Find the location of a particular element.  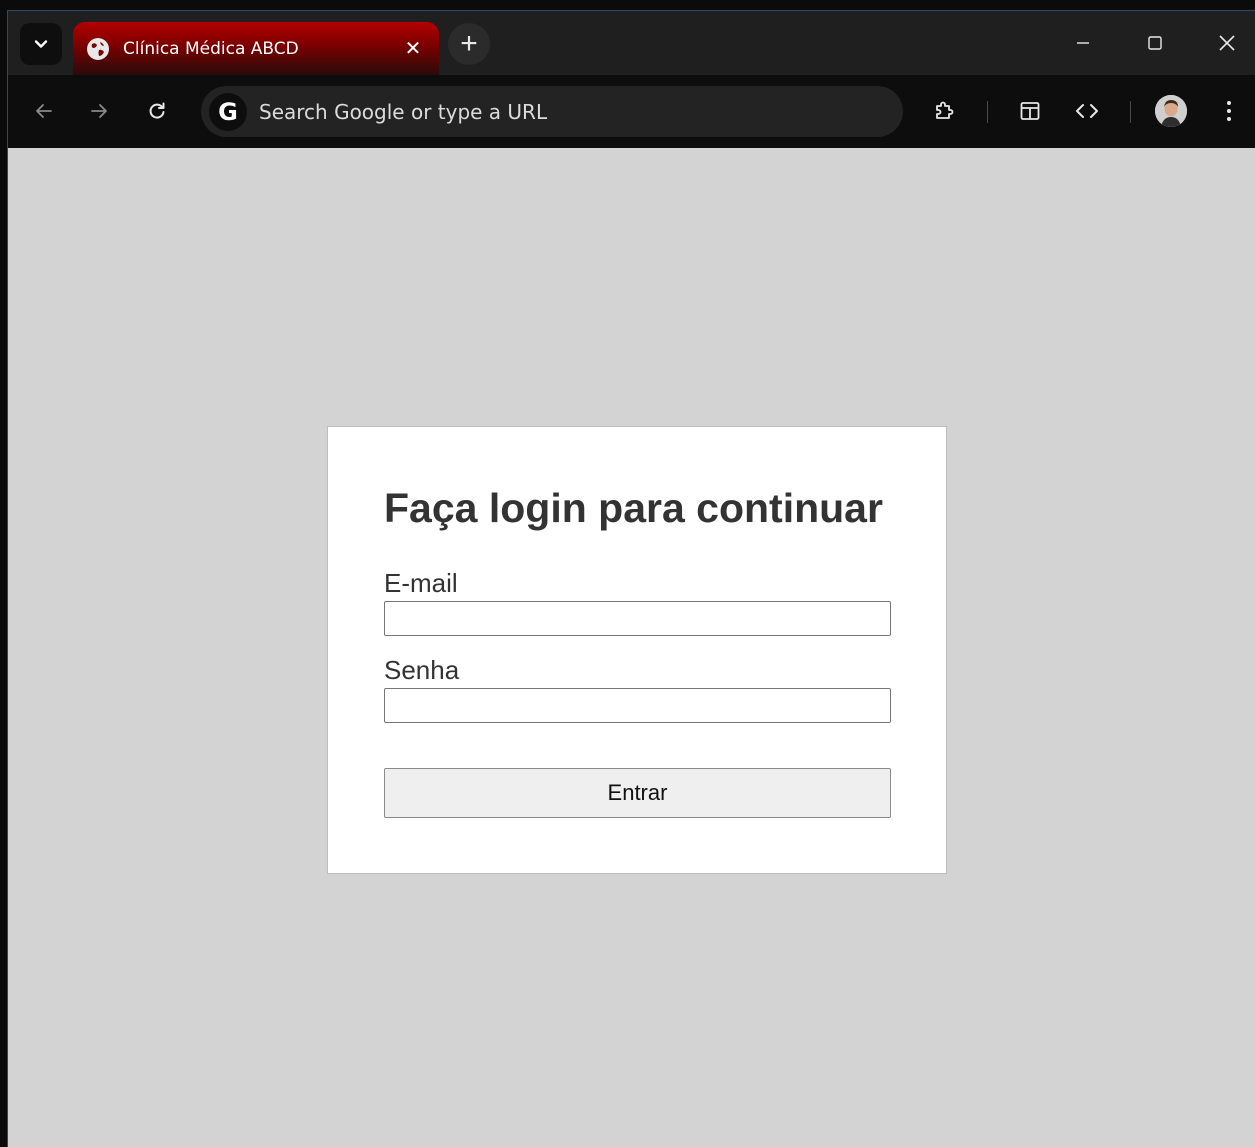

arrow-left-icon is located at coordinates (44, 111).